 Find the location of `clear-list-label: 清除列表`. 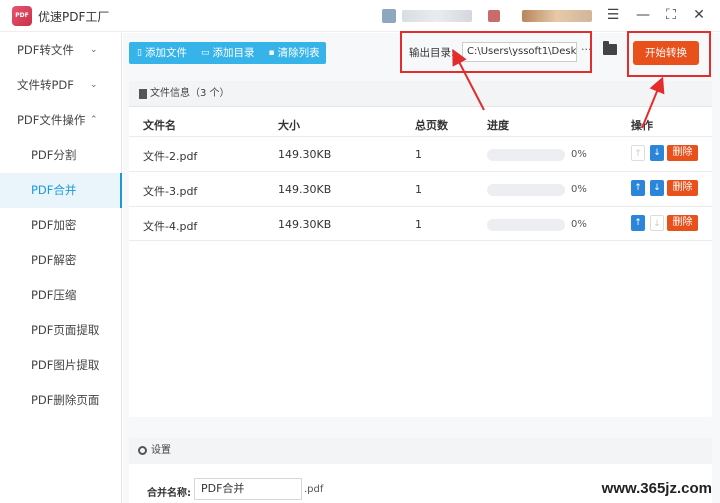

clear-list-label: 清除列表 is located at coordinates (298, 53).